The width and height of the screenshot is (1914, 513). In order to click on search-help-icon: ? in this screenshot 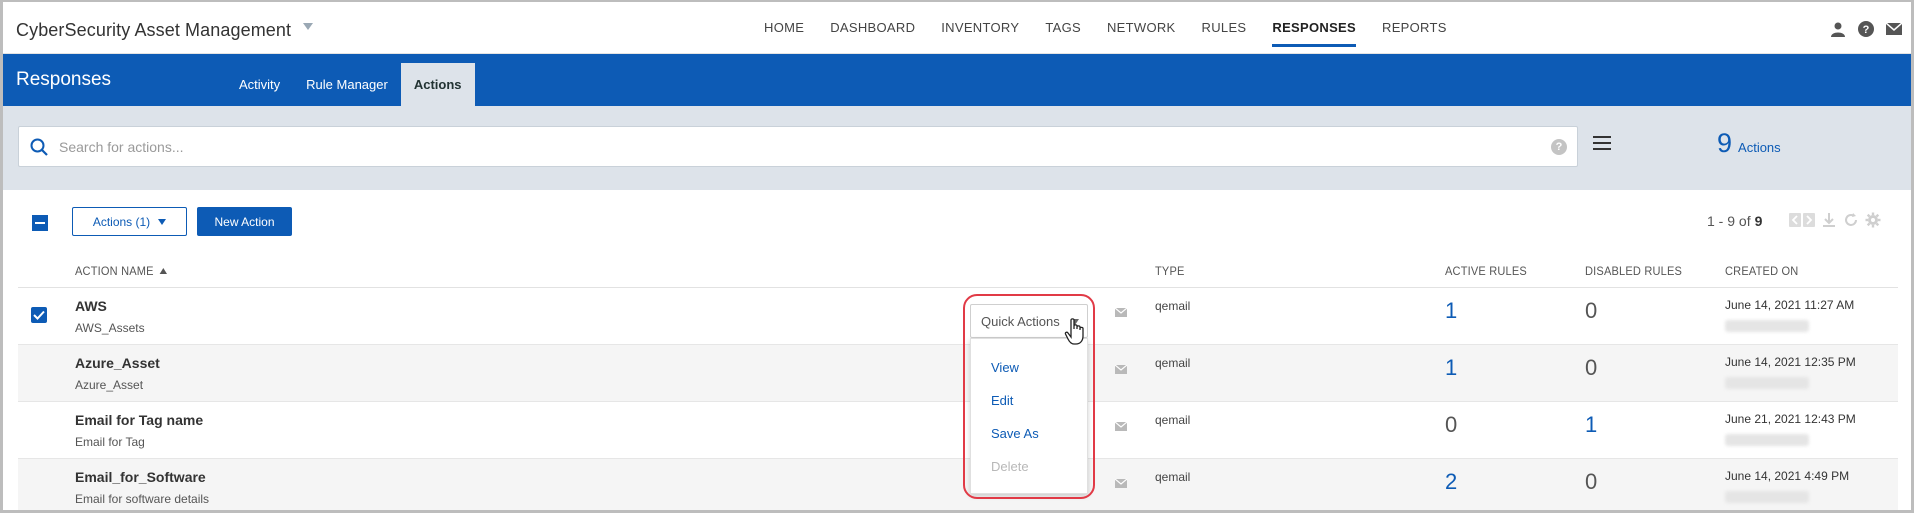, I will do `click(1559, 147)`.